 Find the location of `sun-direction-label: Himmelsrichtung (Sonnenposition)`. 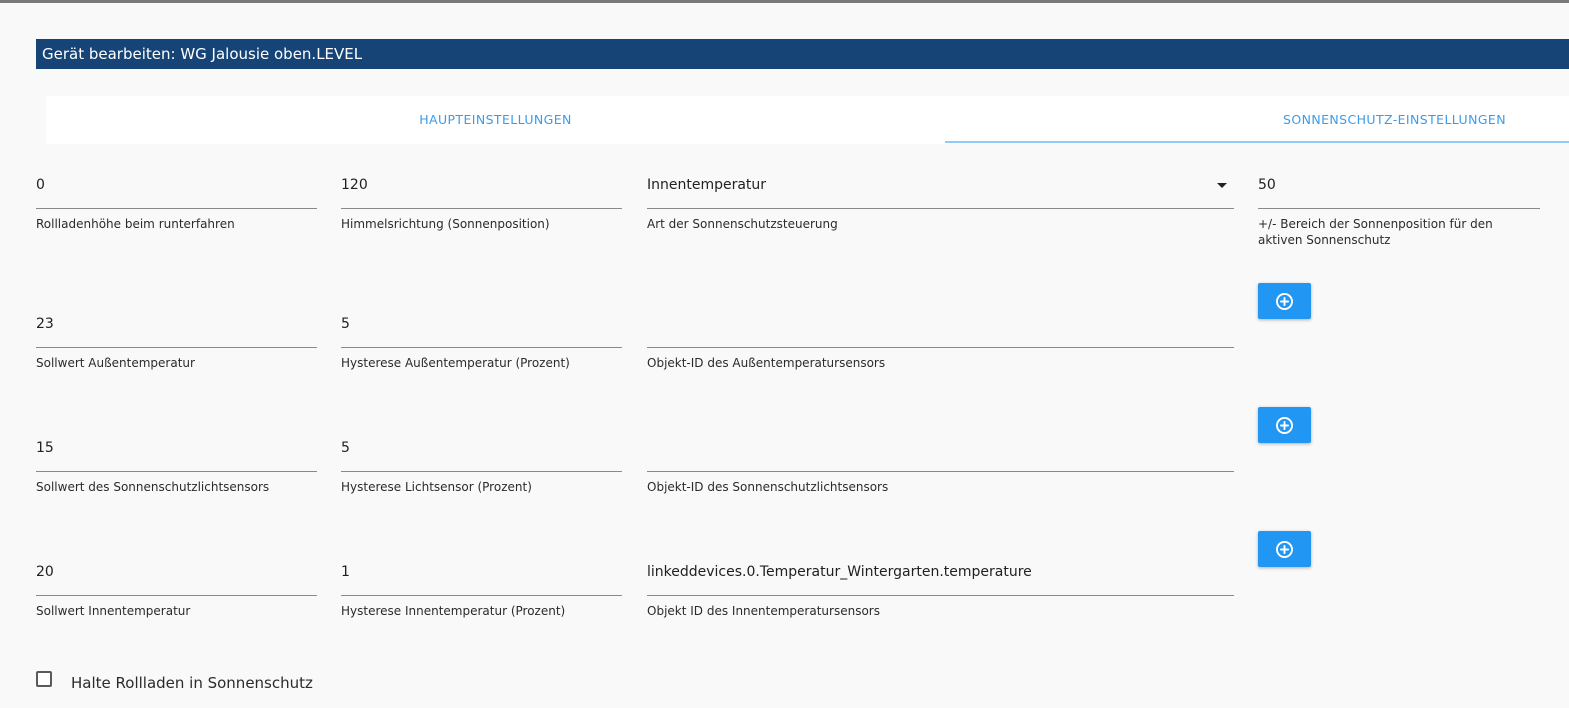

sun-direction-label: Himmelsrichtung (Sonnenposition) is located at coordinates (445, 224).